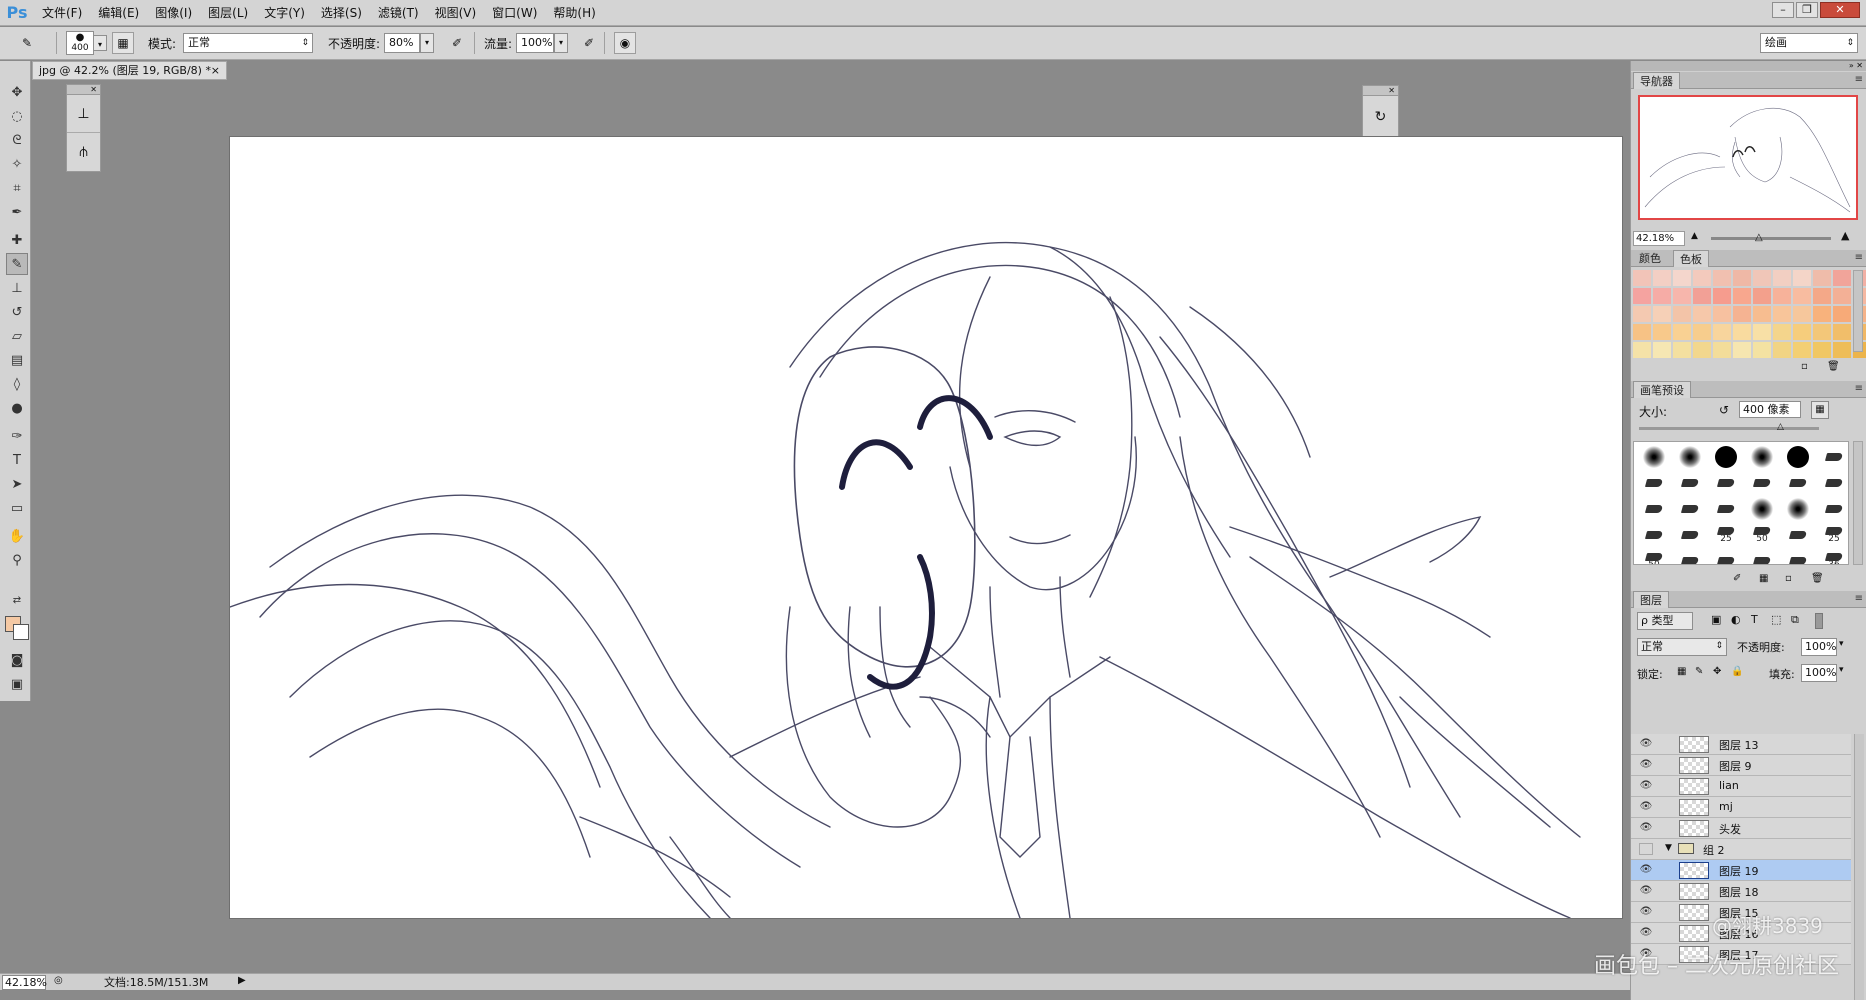 The width and height of the screenshot is (1866, 1000). What do you see at coordinates (1776, 619) in the screenshot?
I see `filter-shape-icon: ⬚` at bounding box center [1776, 619].